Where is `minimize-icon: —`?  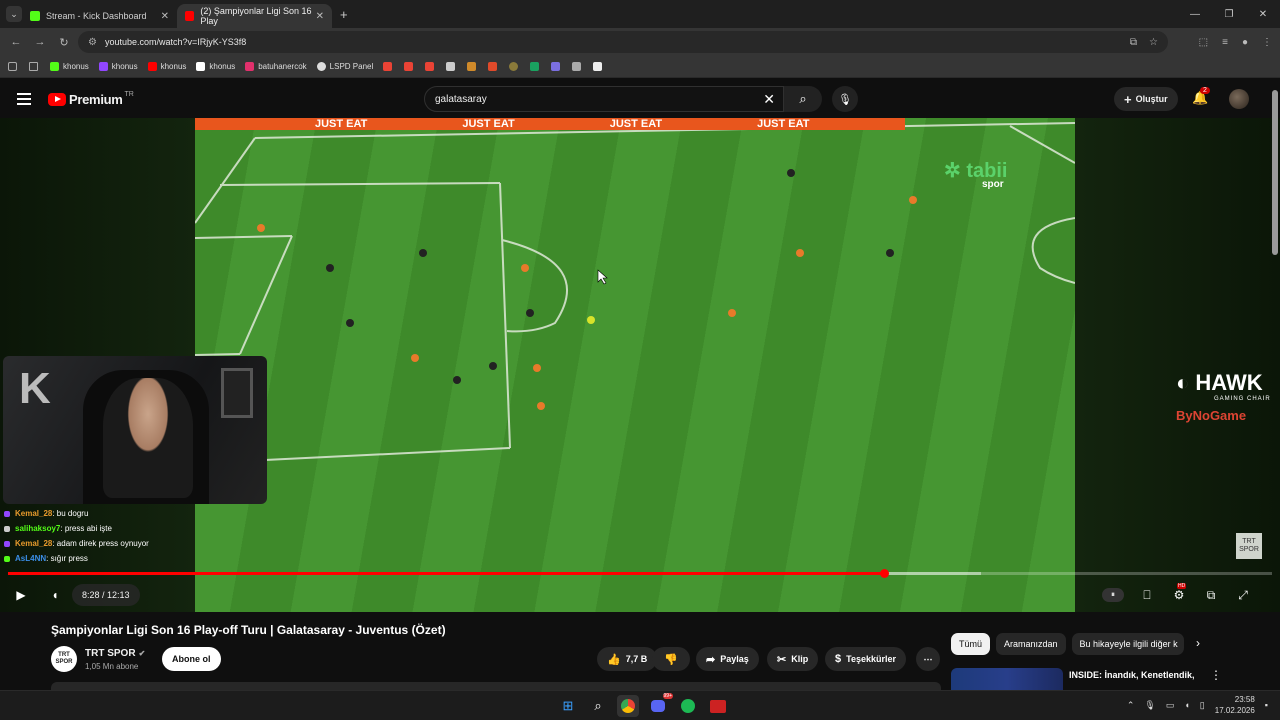
minimize-icon: — is located at coordinates (1195, 14).